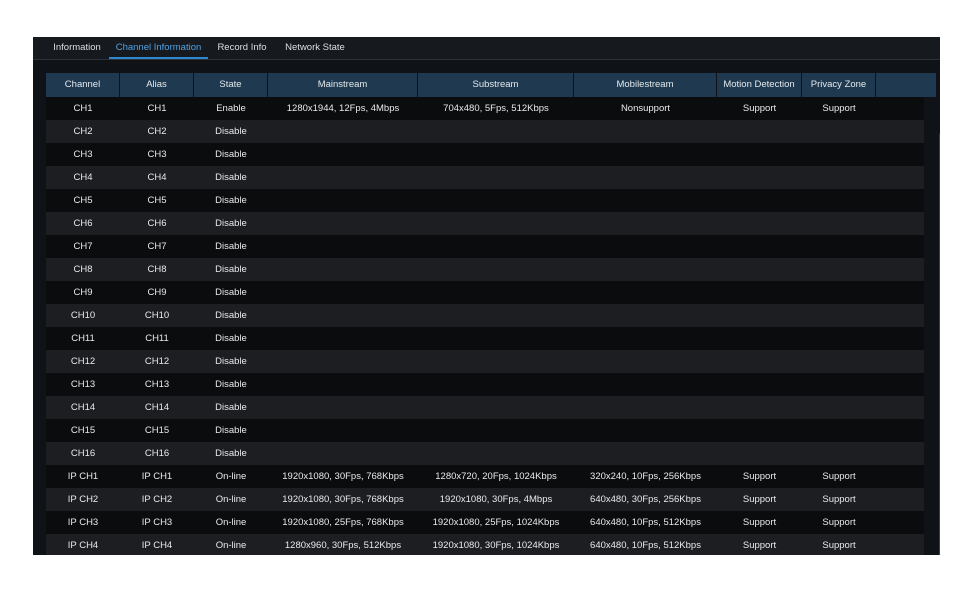  I want to click on column-header-state: State, so click(231, 85).